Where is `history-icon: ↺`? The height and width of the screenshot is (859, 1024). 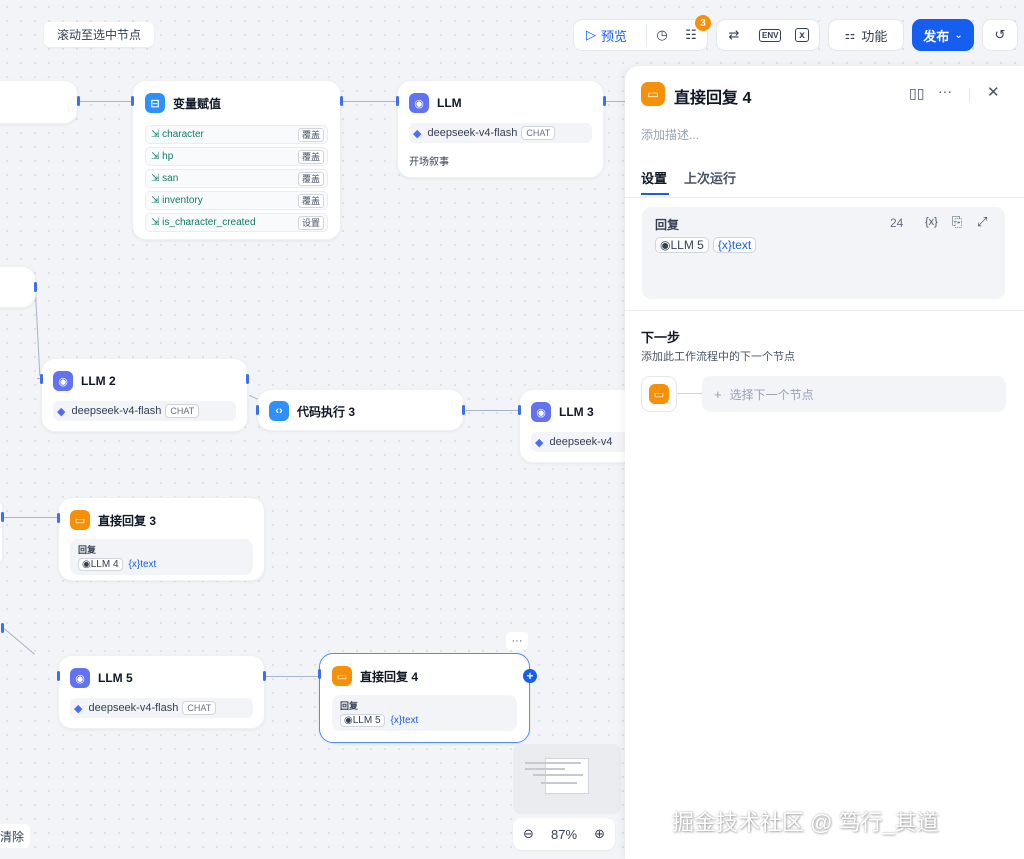
history-icon: ↺ is located at coordinates (1000, 34).